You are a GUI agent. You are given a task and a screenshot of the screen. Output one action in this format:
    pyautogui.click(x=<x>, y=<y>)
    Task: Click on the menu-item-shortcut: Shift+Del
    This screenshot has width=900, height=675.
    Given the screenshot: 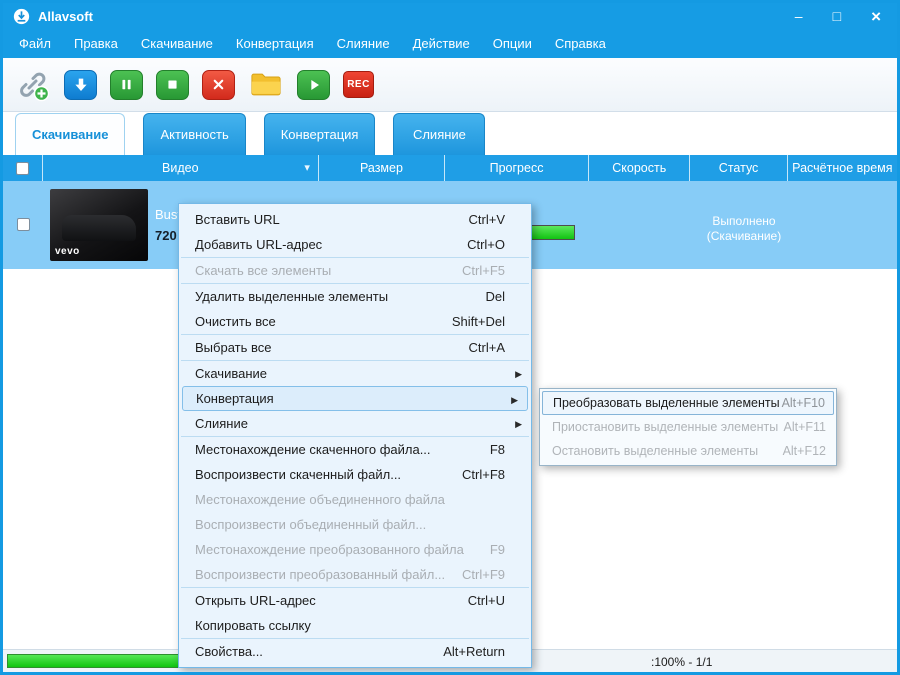 What is the action you would take?
    pyautogui.click(x=478, y=321)
    